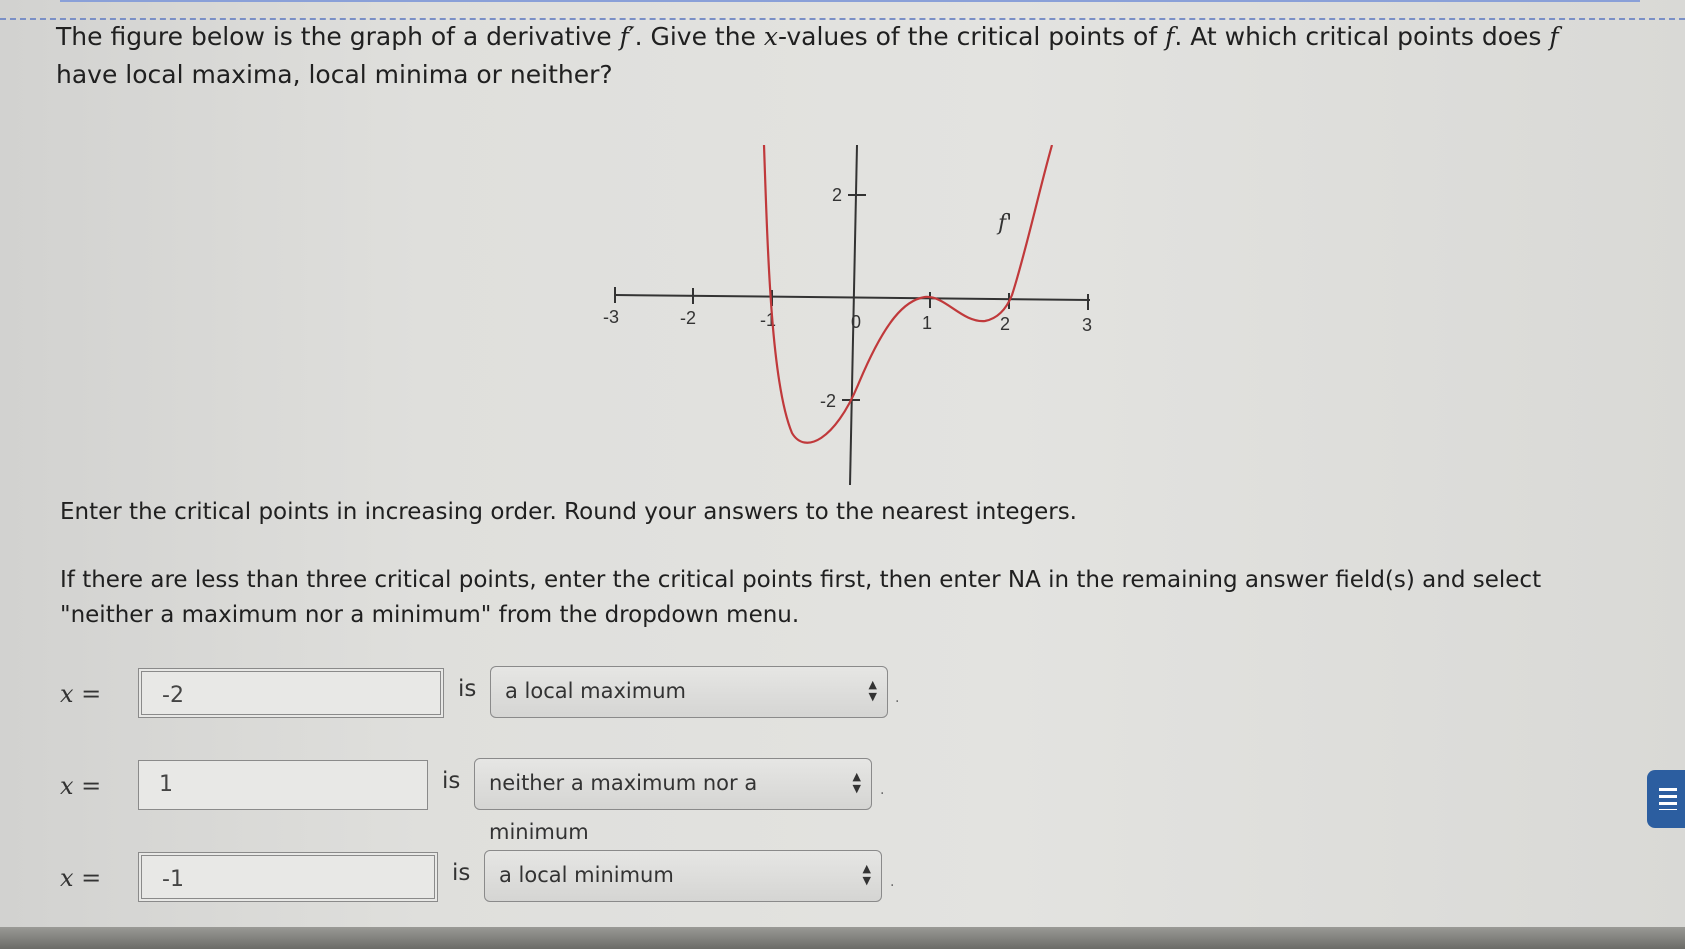 The width and height of the screenshot is (1685, 949). I want to click on y-tick-label: -2, so click(828, 401).